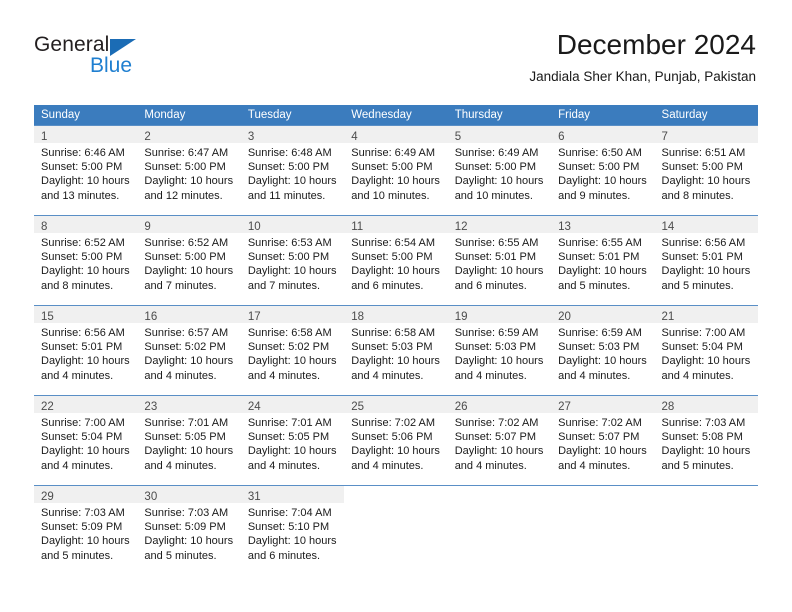  I want to click on day-number-band: 24, so click(292, 404).